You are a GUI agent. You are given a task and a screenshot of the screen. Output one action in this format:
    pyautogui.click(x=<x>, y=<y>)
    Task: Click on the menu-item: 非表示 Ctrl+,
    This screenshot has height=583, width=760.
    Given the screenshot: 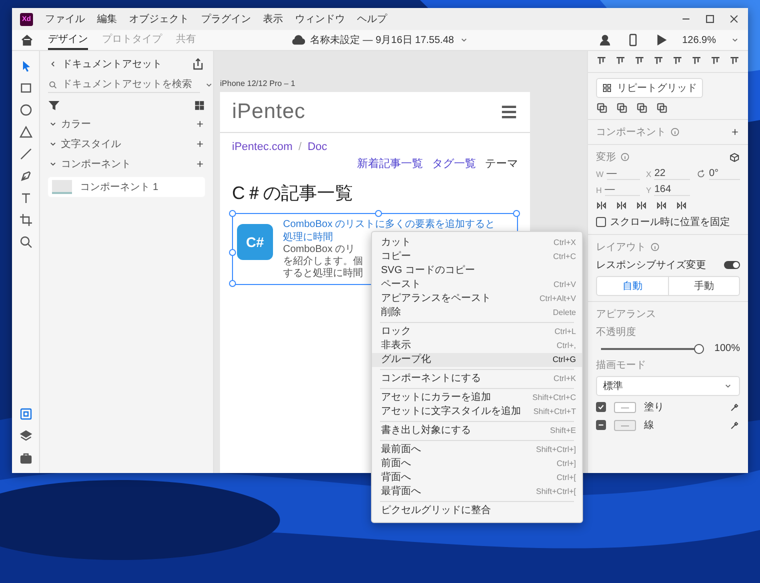 What is the action you would take?
    pyautogui.click(x=477, y=346)
    